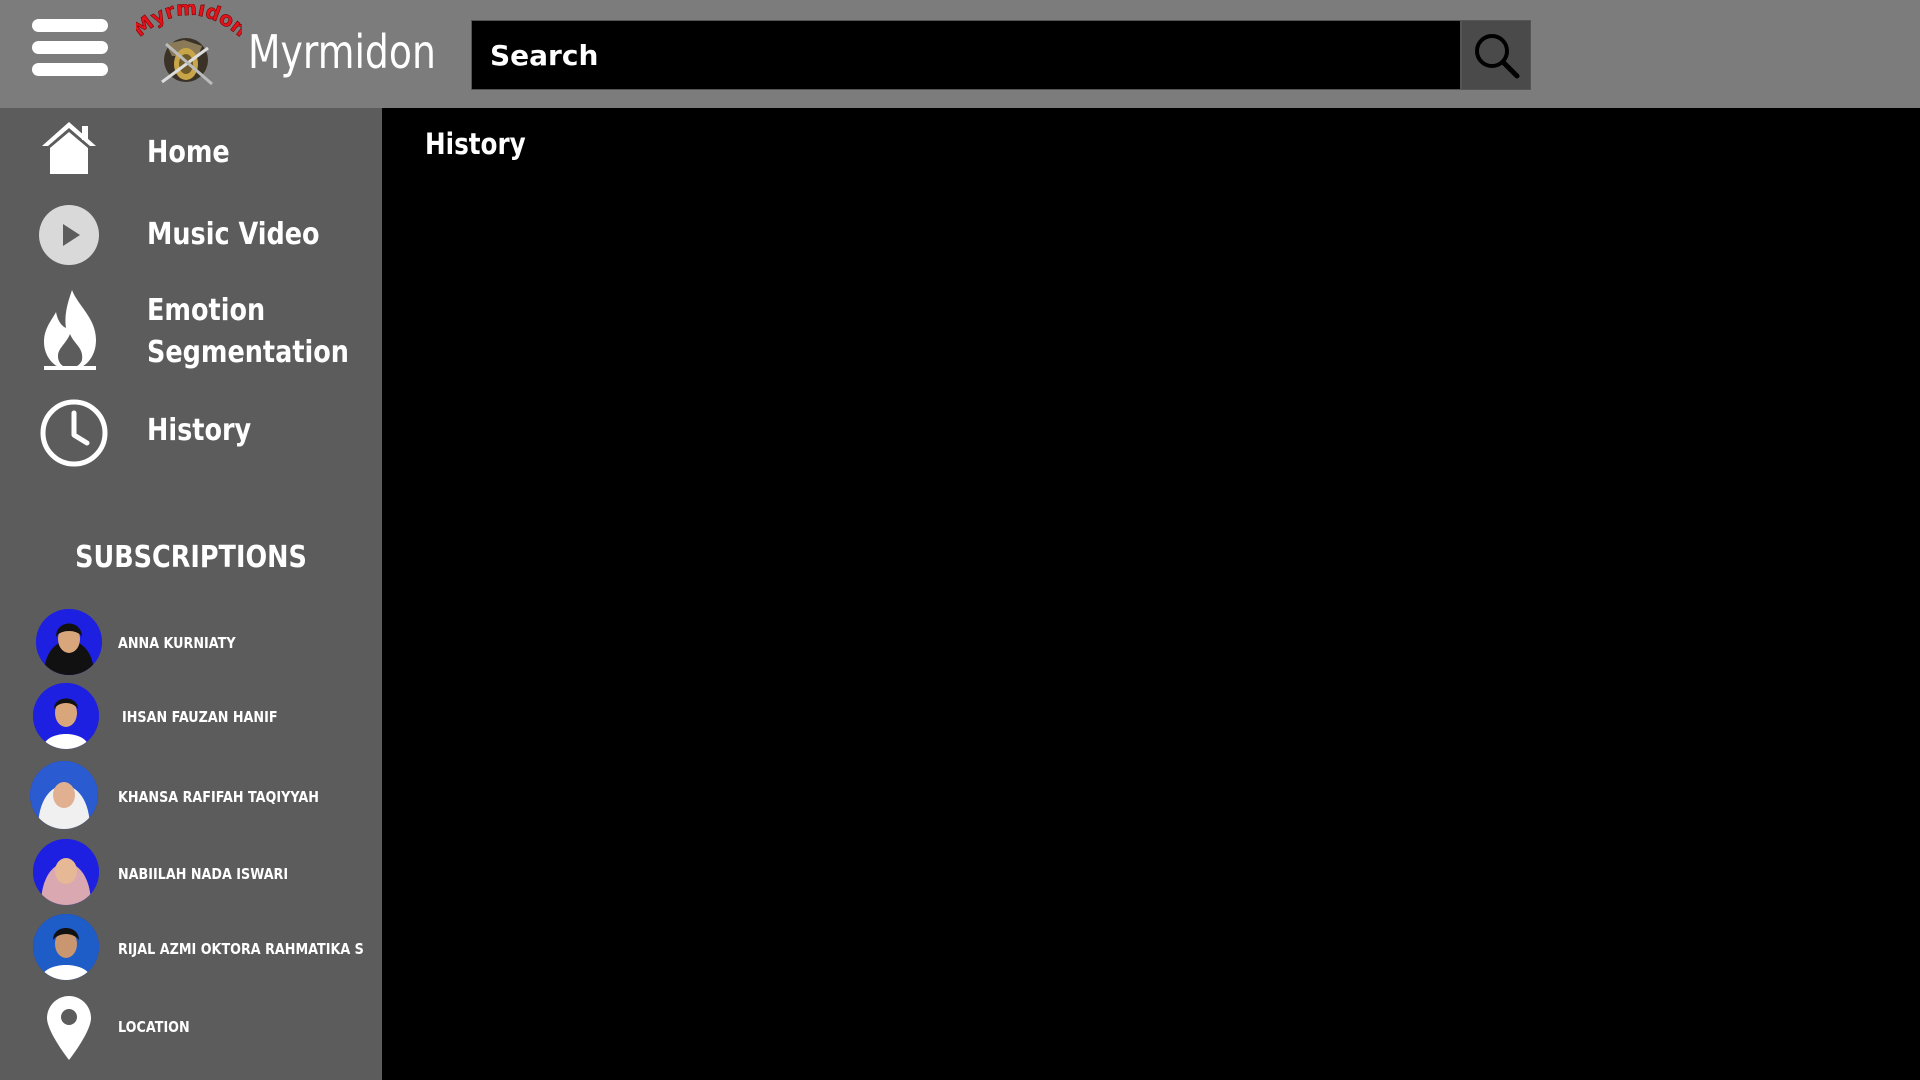  I want to click on location-label: LOCATION, so click(154, 1027).